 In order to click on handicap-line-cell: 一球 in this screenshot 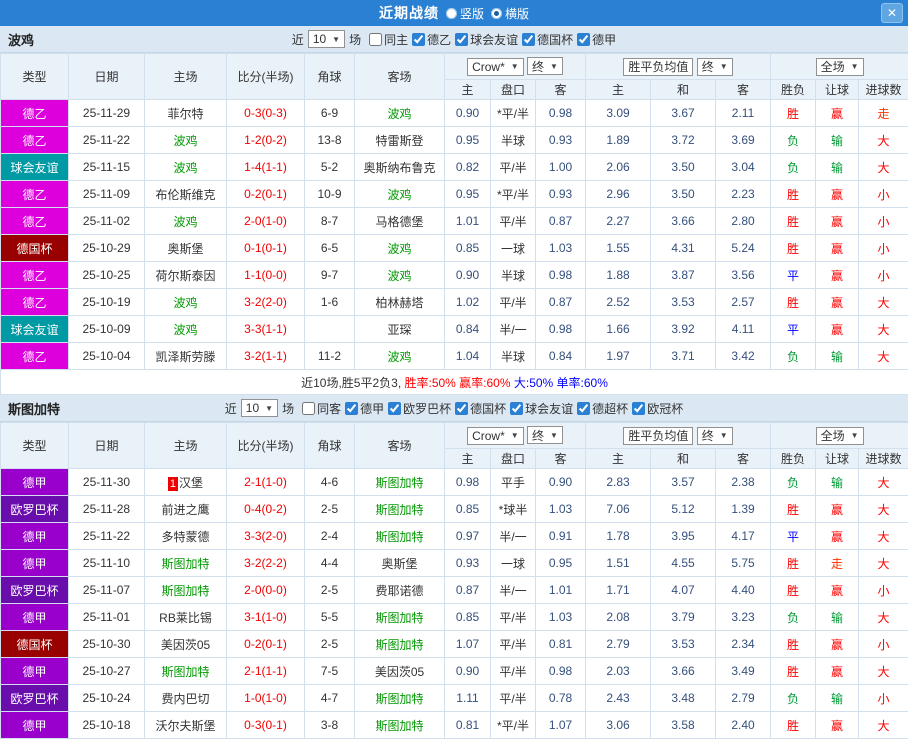, I will do `click(513, 248)`.